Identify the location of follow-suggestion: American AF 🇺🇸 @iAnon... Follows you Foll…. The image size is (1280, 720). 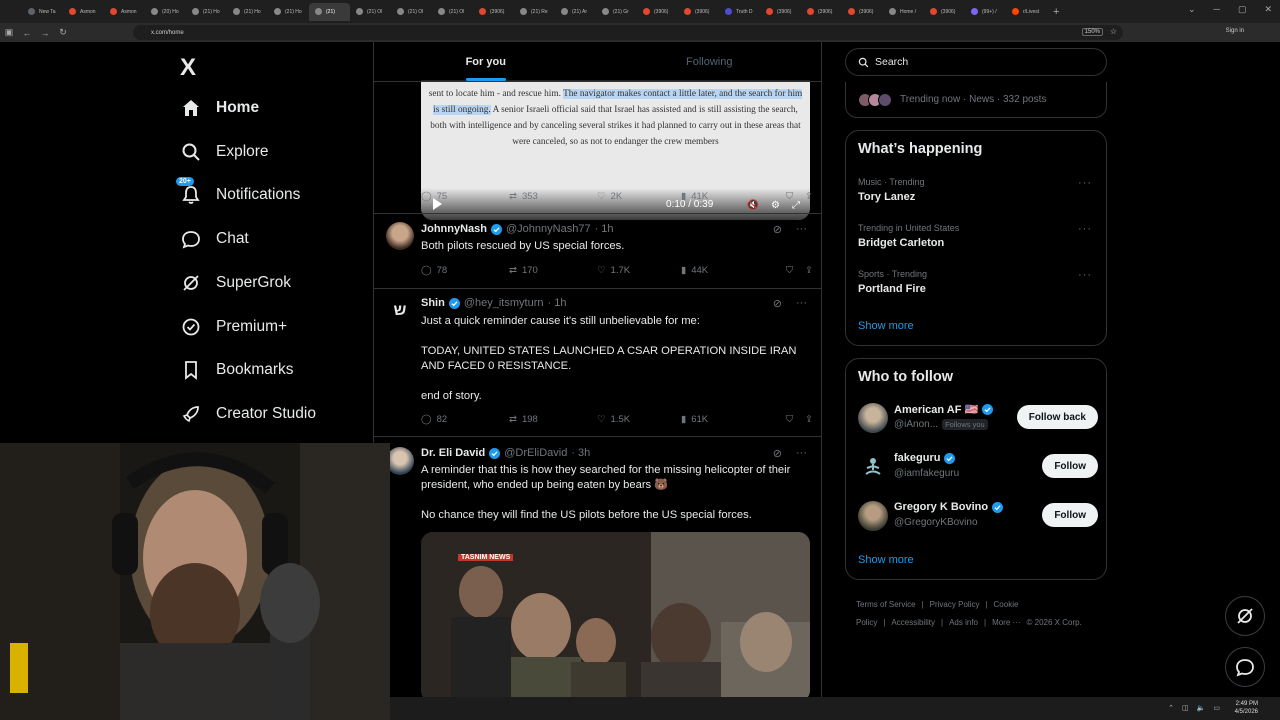
(978, 419).